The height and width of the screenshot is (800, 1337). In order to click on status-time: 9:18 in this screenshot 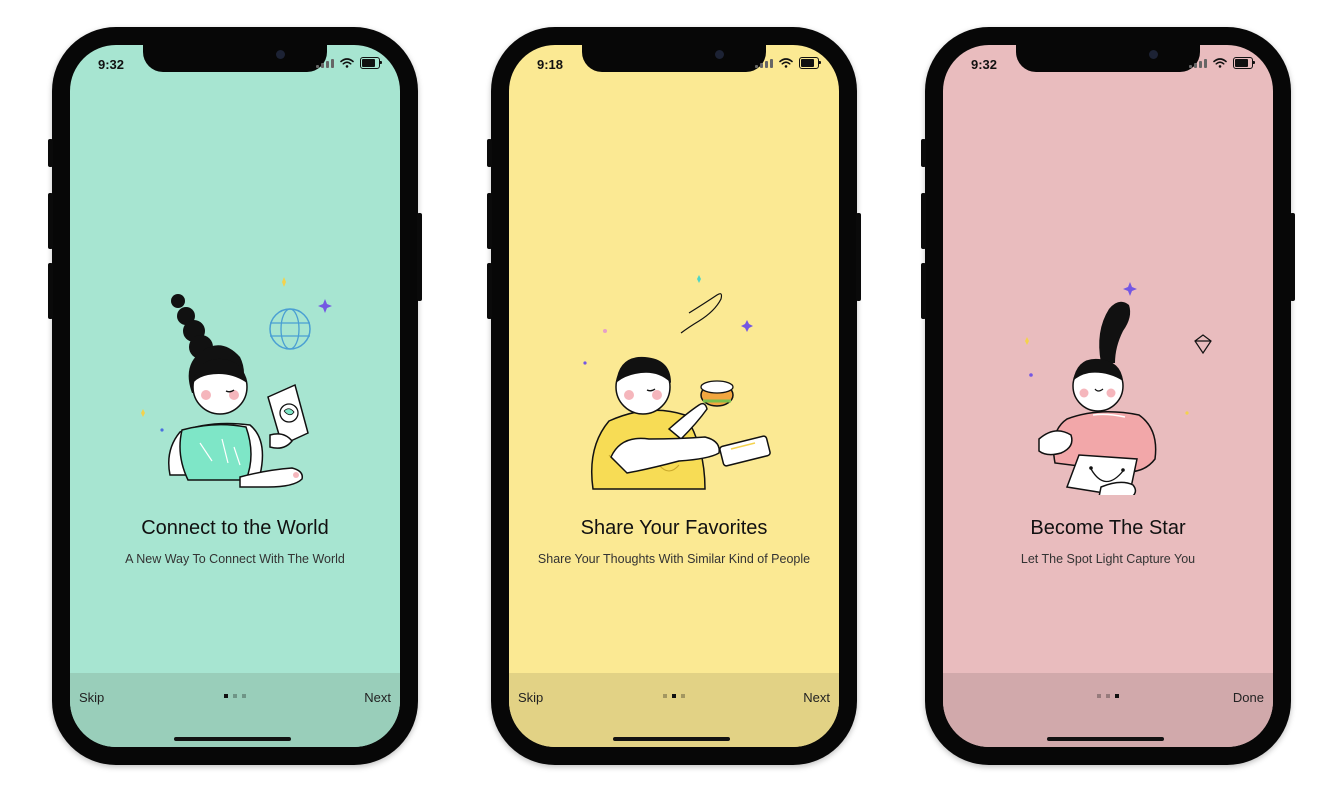, I will do `click(550, 64)`.